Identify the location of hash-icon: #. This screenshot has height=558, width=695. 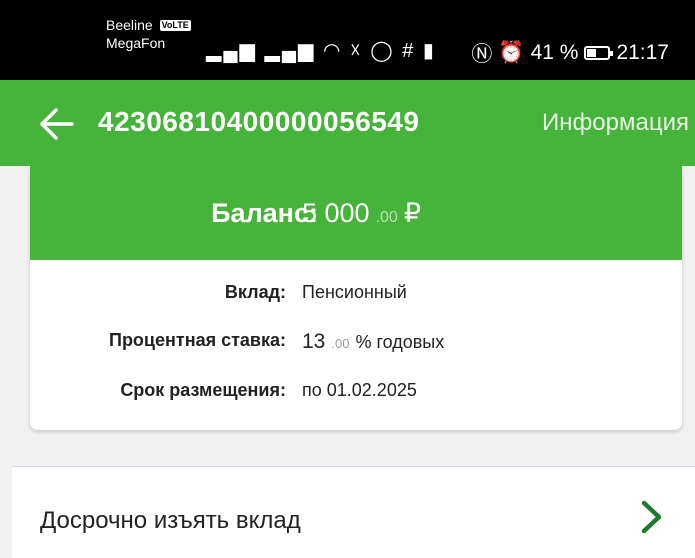
(409, 51).